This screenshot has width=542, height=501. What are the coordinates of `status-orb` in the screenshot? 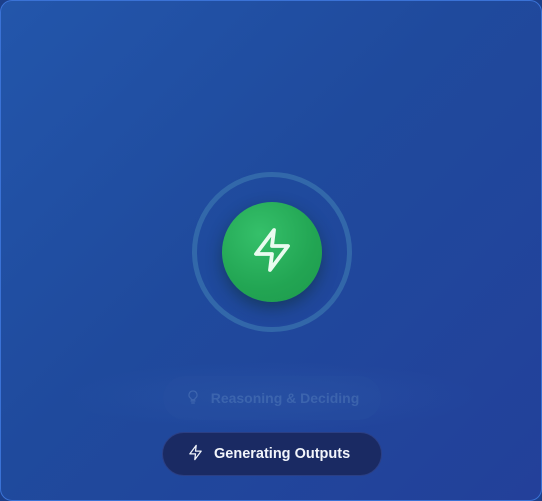 It's located at (272, 252).